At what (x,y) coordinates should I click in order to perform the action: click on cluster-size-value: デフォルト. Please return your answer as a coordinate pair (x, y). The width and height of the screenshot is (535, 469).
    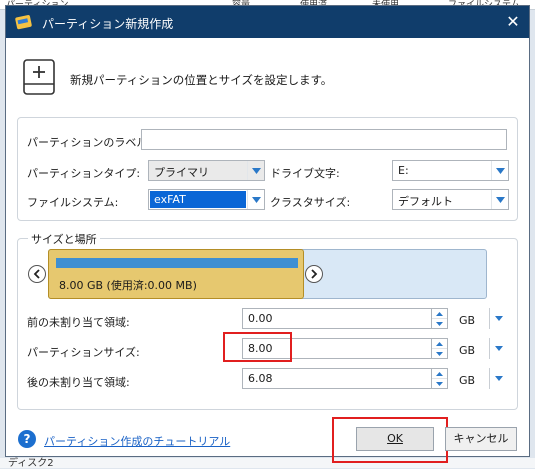
    Looking at the image, I should click on (425, 201).